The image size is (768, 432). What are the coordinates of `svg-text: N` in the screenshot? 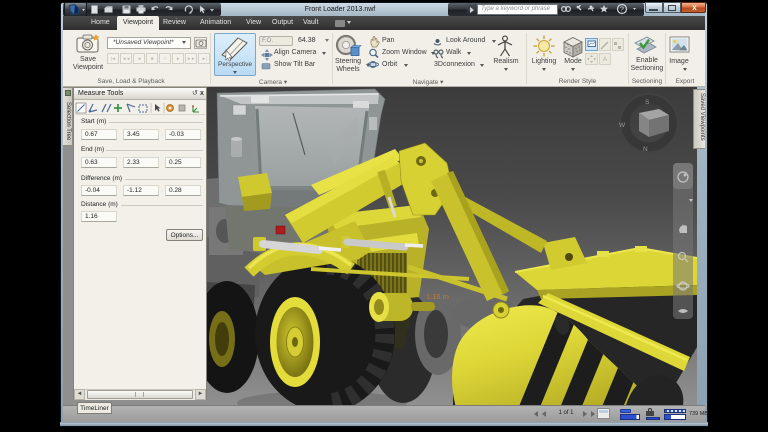 It's located at (645, 149).